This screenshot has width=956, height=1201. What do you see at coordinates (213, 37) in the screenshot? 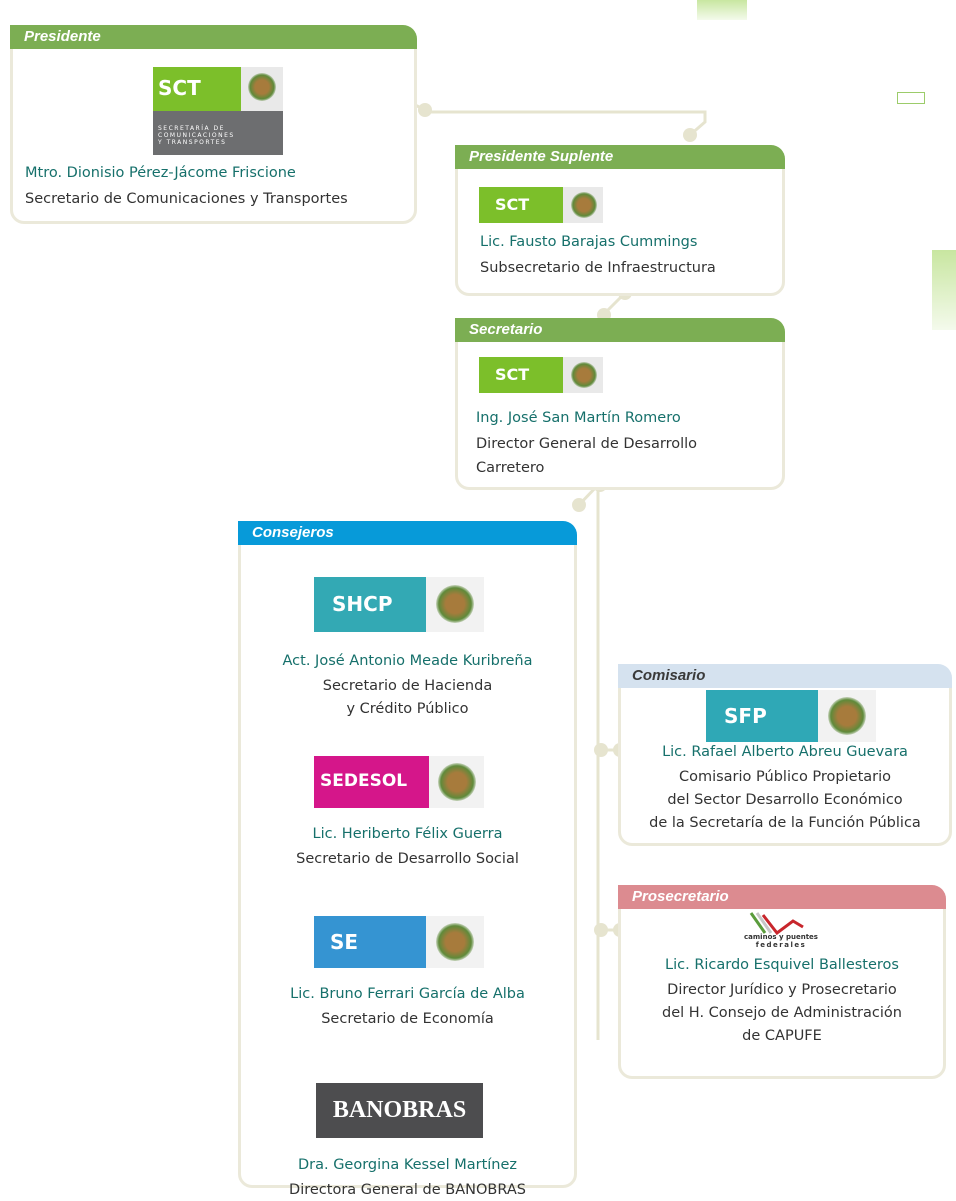
I see `presidente-header: Presidente` at bounding box center [213, 37].